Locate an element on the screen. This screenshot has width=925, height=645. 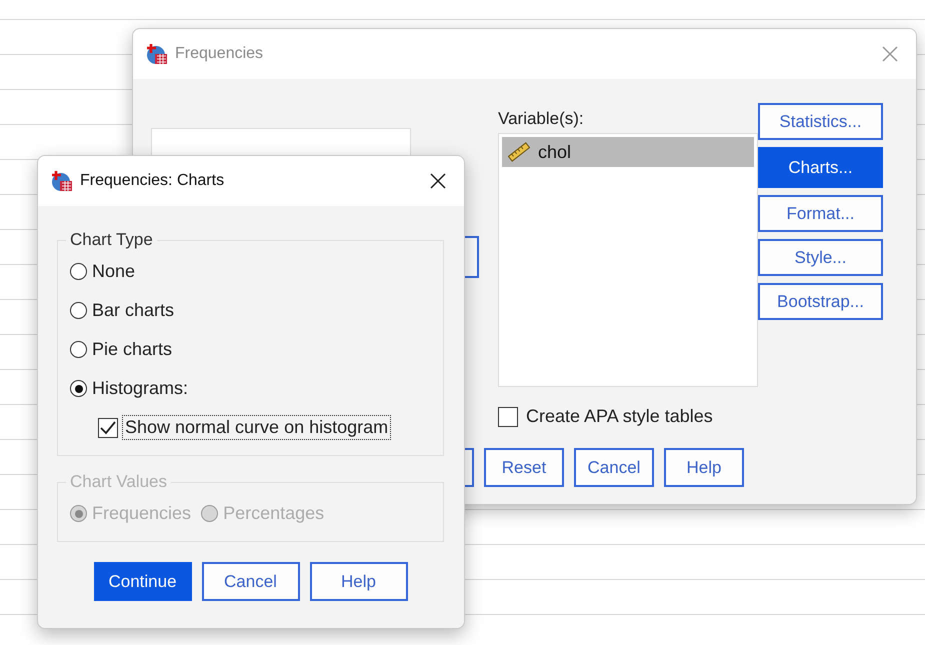
window-title: Frequencies is located at coordinates (219, 54).